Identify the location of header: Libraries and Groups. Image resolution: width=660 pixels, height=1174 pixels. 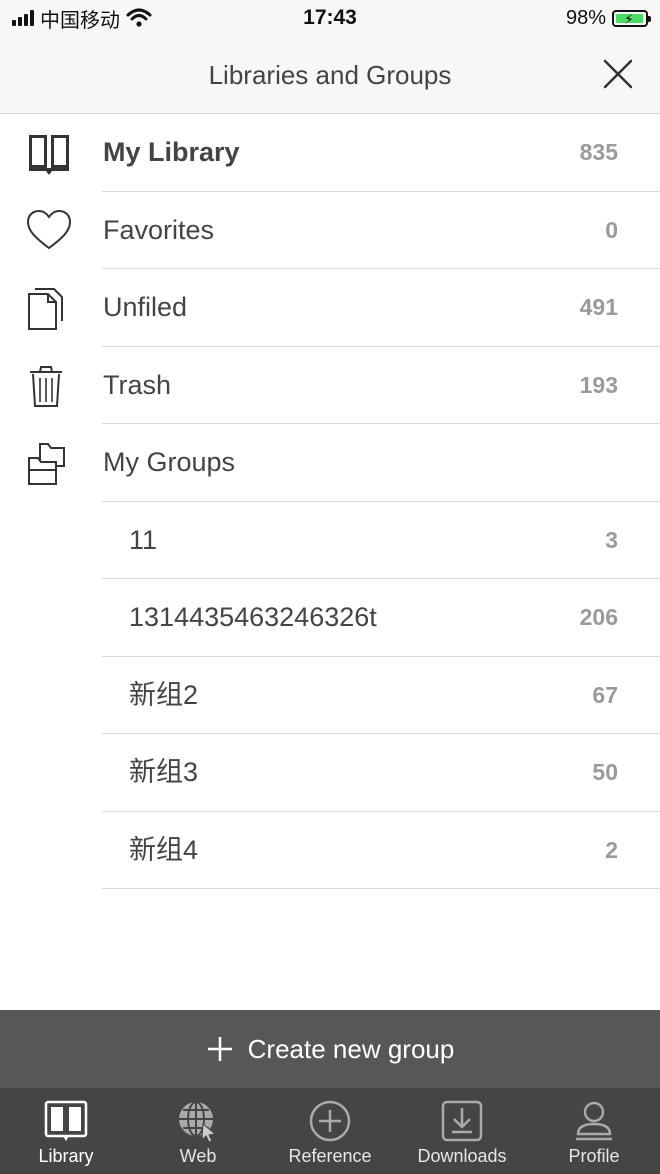
(330, 75).